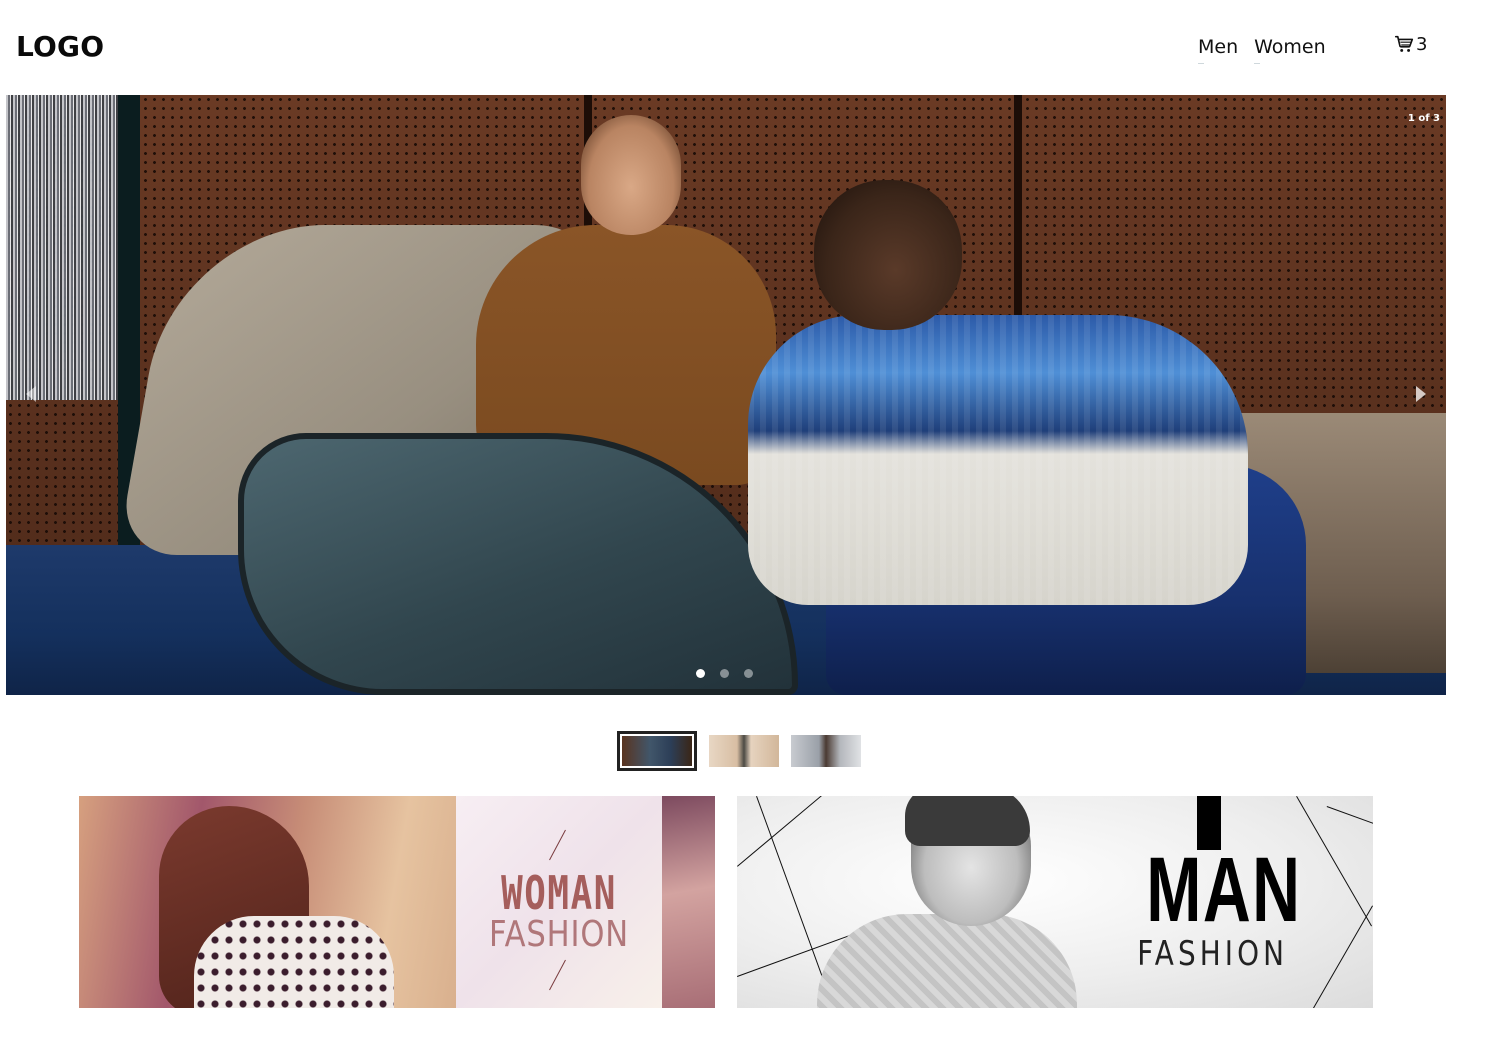 Image resolution: width=1507 pixels, height=1052 pixels. I want to click on woman-photo-edge, so click(688, 902).